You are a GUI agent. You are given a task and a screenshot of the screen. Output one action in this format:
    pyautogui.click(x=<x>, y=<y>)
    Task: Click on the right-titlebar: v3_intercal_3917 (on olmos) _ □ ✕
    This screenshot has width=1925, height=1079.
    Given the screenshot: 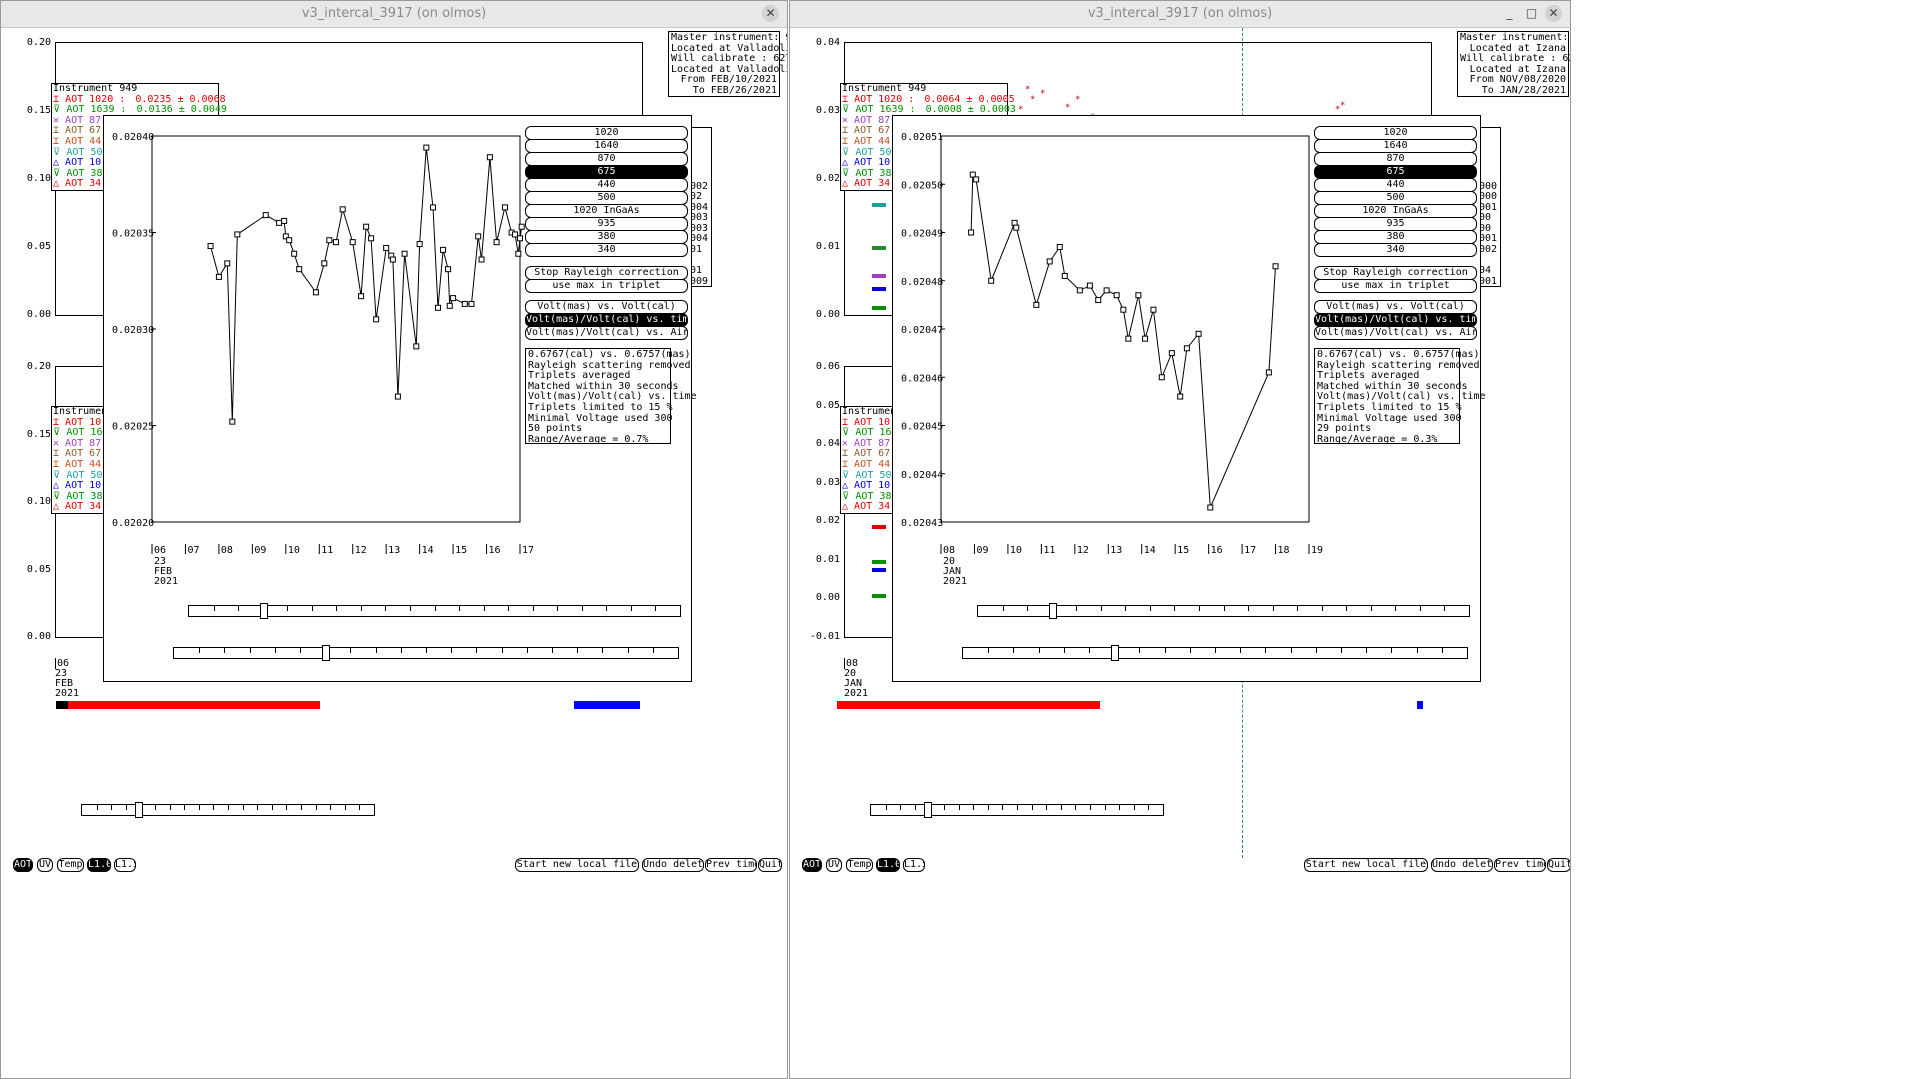 What is the action you would take?
    pyautogui.click(x=1180, y=14)
    